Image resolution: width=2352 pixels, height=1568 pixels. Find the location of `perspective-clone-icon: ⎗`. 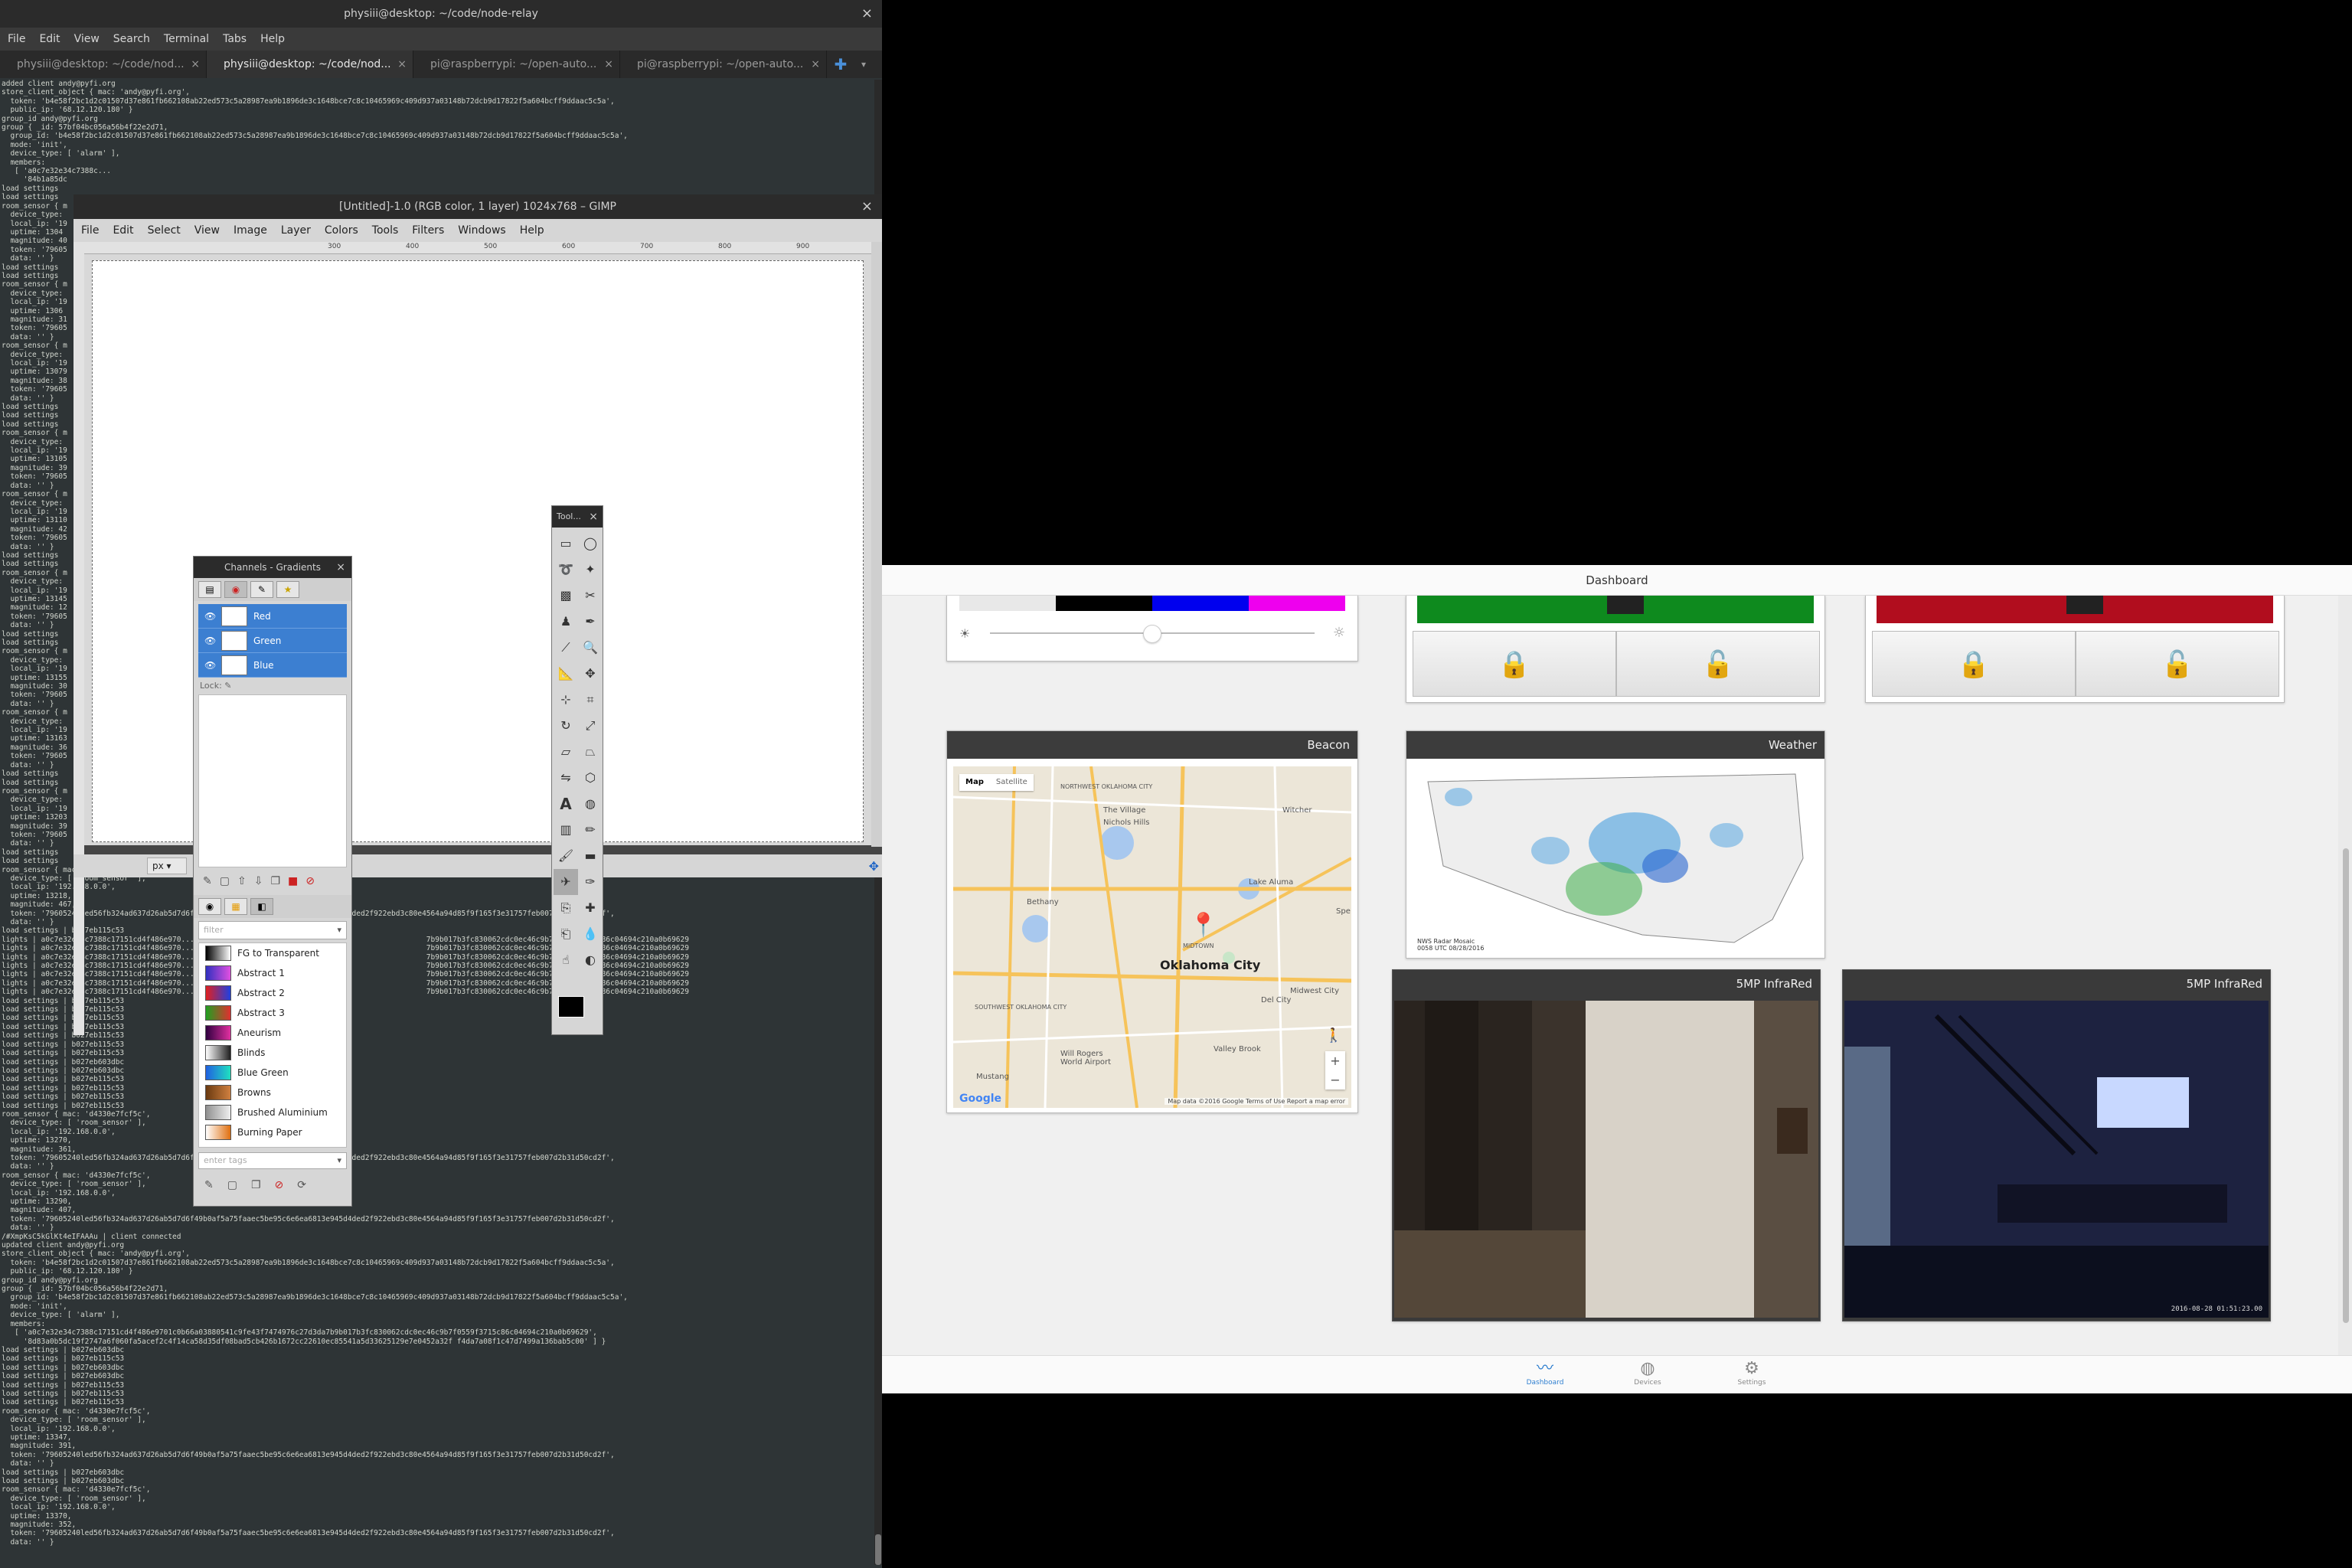

perspective-clone-icon: ⎗ is located at coordinates (566, 934).